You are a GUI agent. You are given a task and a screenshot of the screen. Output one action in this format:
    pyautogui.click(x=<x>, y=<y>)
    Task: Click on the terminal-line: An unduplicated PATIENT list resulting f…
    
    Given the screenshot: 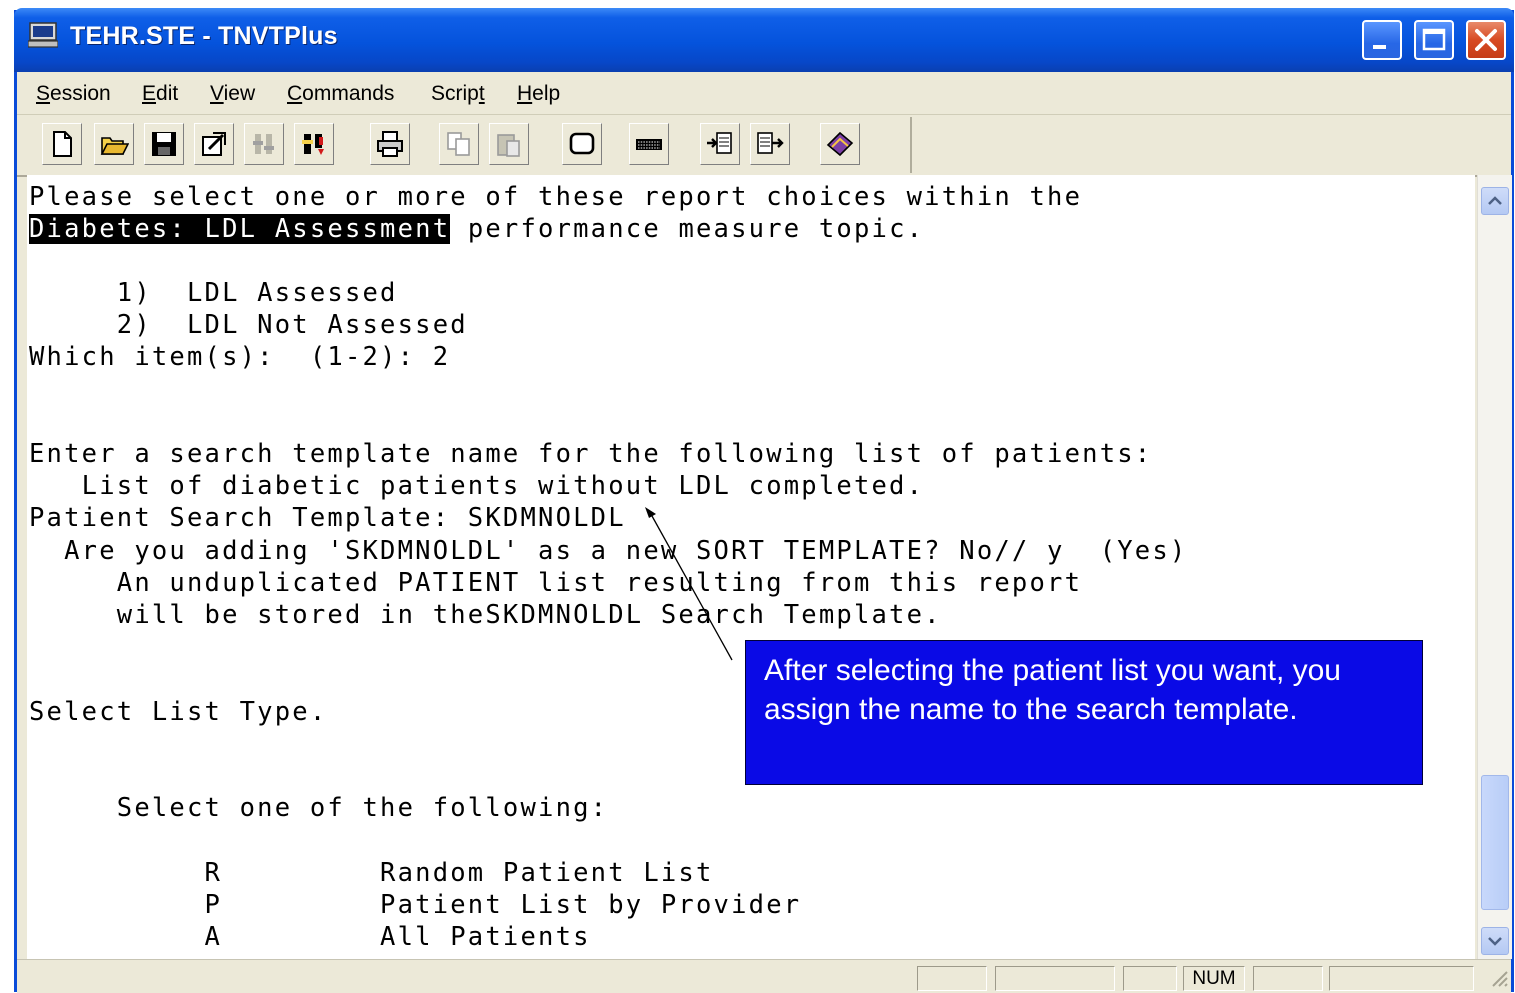 What is the action you would take?
    pyautogui.click(x=556, y=583)
    